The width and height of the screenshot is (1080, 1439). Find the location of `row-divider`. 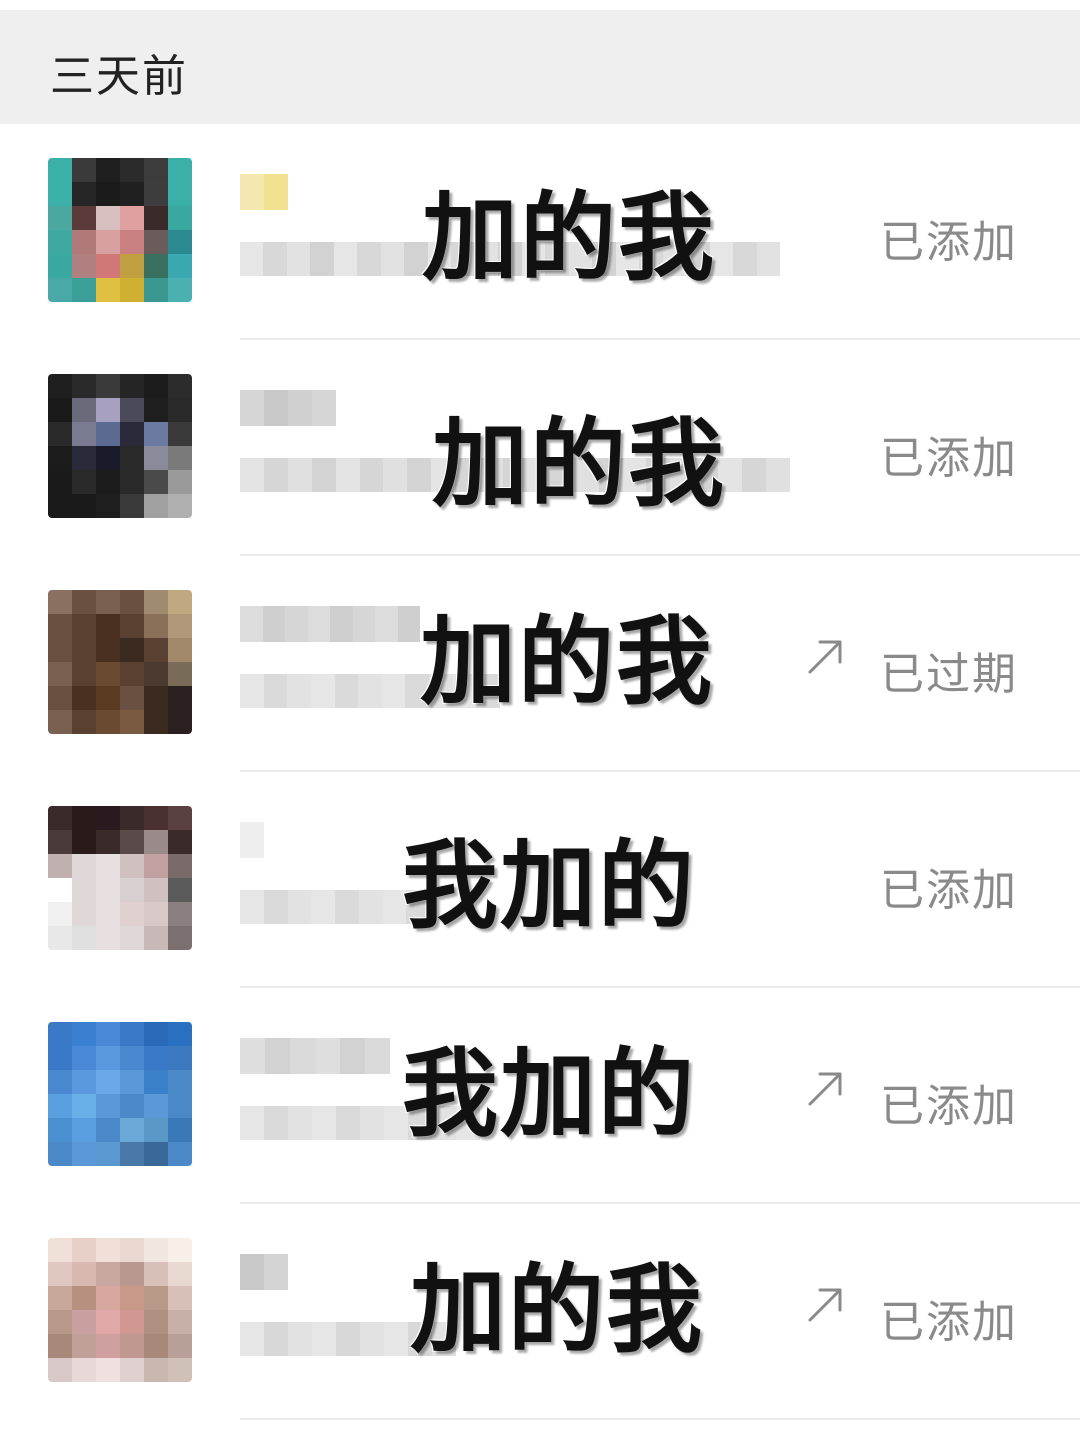

row-divider is located at coordinates (660, 1419).